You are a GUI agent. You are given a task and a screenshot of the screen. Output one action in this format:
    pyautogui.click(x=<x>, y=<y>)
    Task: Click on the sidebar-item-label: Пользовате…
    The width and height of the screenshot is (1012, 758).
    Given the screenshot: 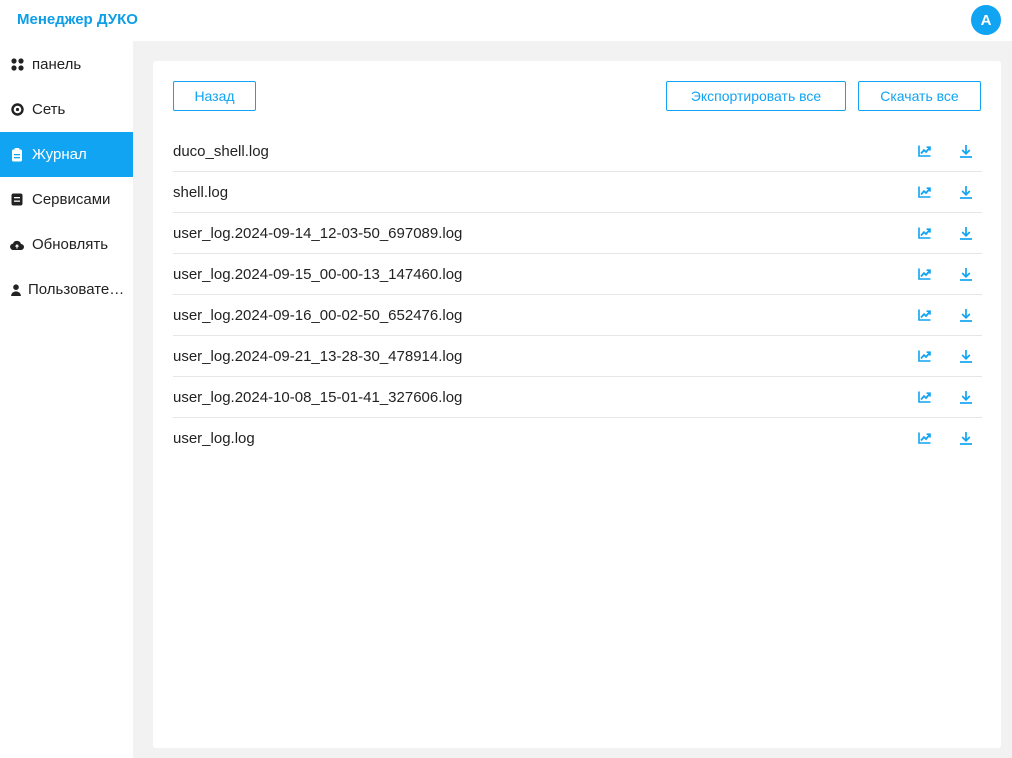 What is the action you would take?
    pyautogui.click(x=76, y=289)
    